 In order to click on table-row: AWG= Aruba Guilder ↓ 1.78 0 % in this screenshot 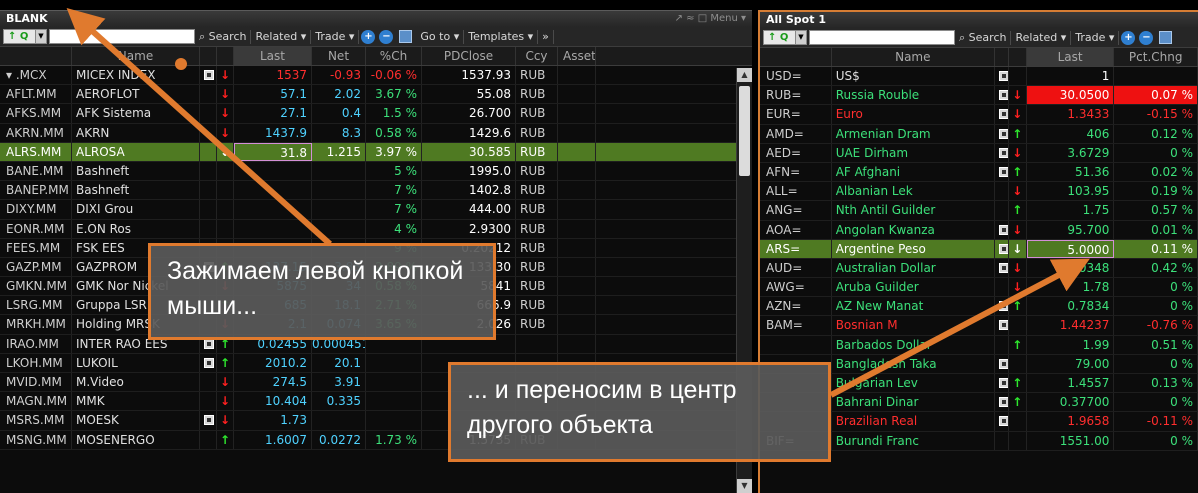, I will do `click(979, 288)`.